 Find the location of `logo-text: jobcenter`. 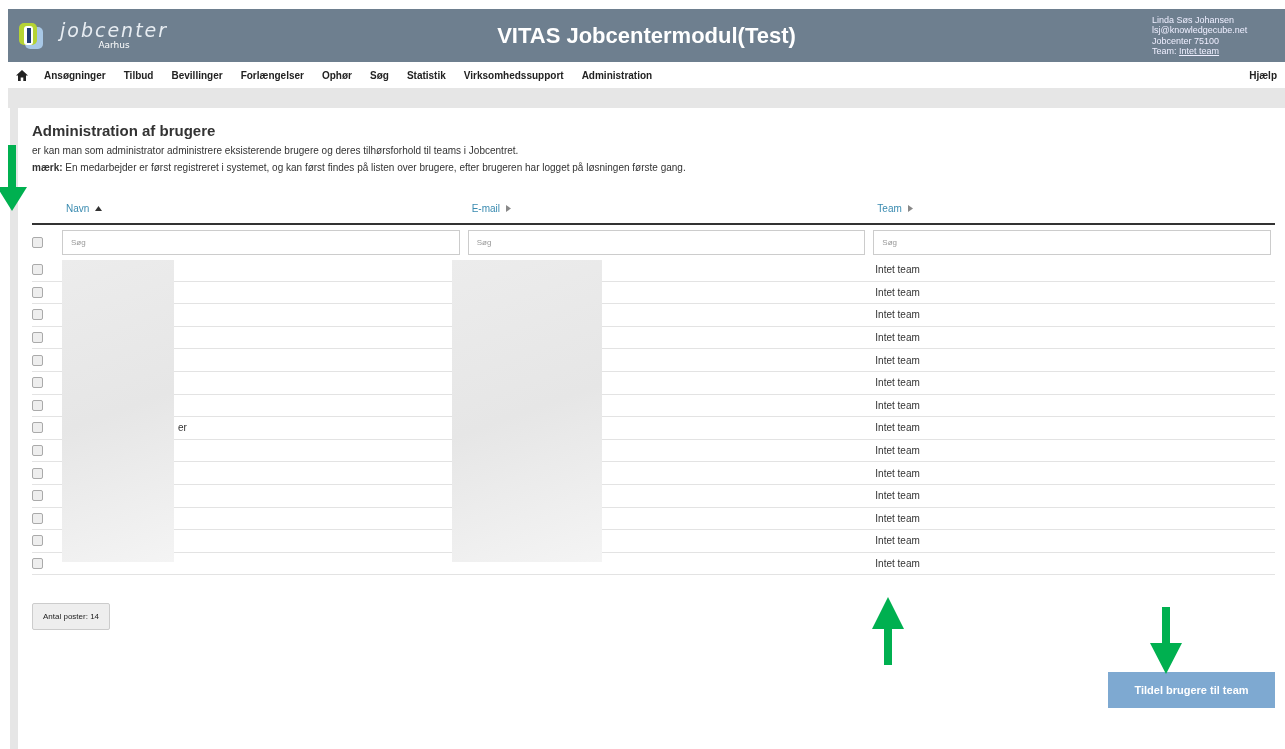

logo-text: jobcenter is located at coordinates (114, 30).